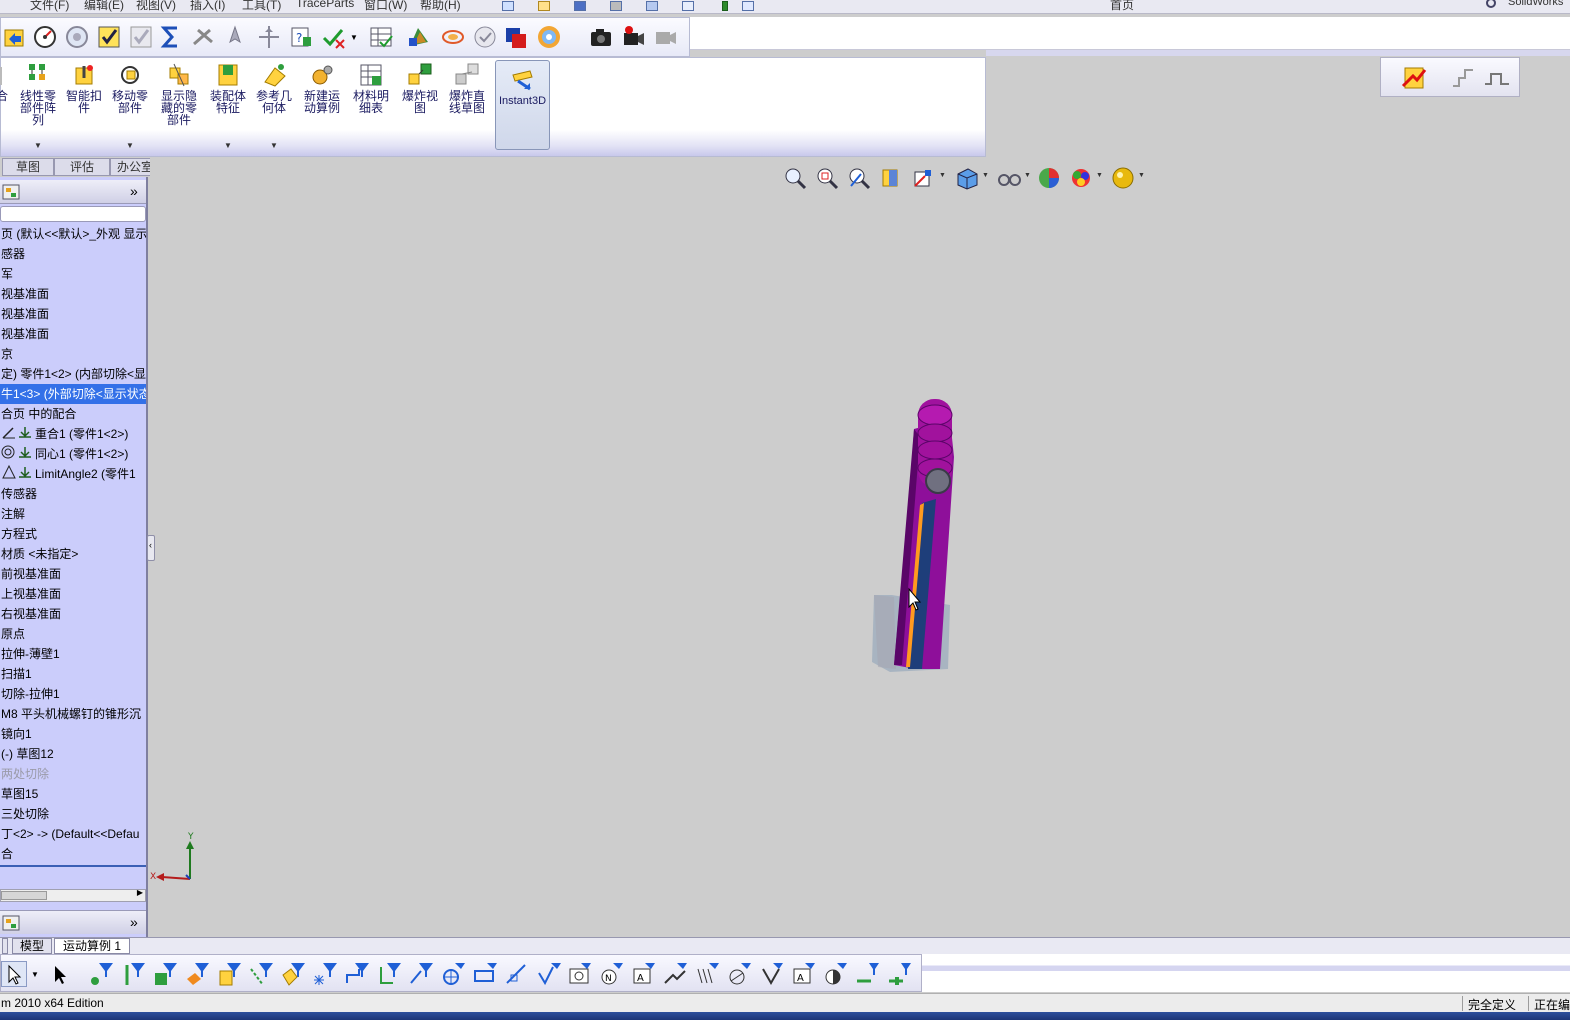 This screenshot has height=1020, width=1570. Describe the element at coordinates (141, 37) in the screenshot. I see `geometry-check-icon` at that location.